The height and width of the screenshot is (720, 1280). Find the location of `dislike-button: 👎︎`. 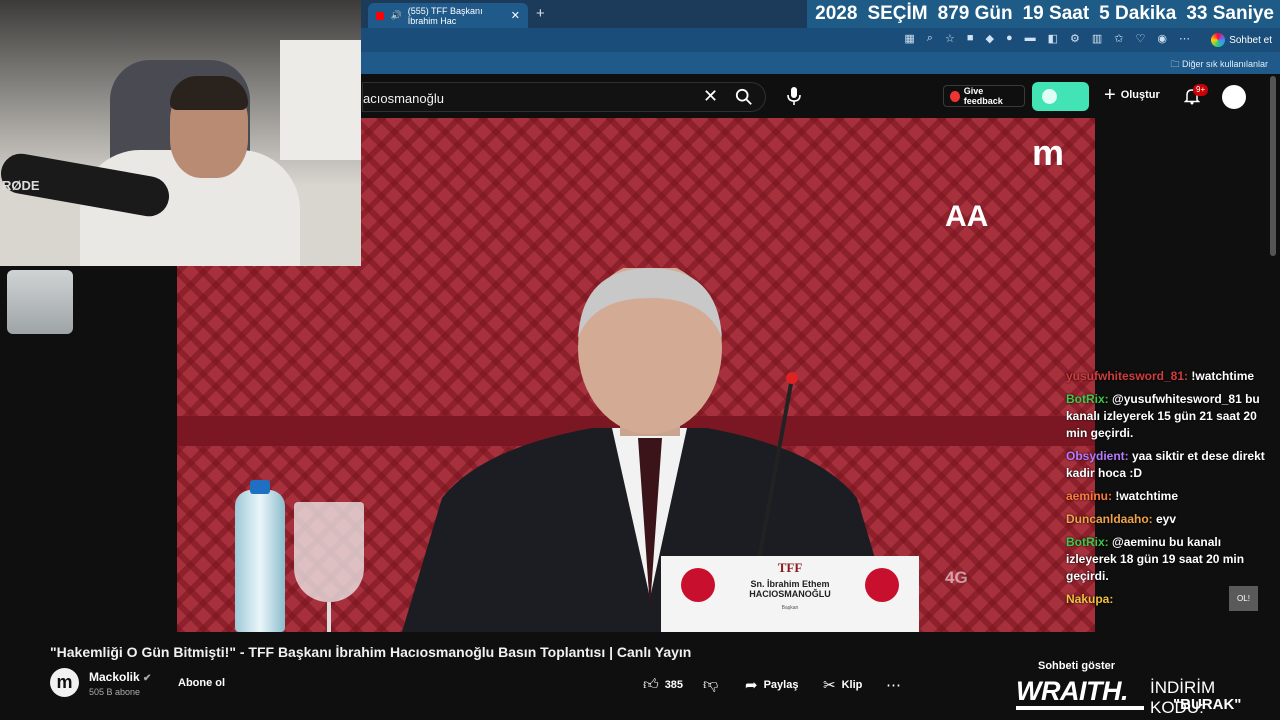

dislike-button: 👎︎ is located at coordinates (710, 685).